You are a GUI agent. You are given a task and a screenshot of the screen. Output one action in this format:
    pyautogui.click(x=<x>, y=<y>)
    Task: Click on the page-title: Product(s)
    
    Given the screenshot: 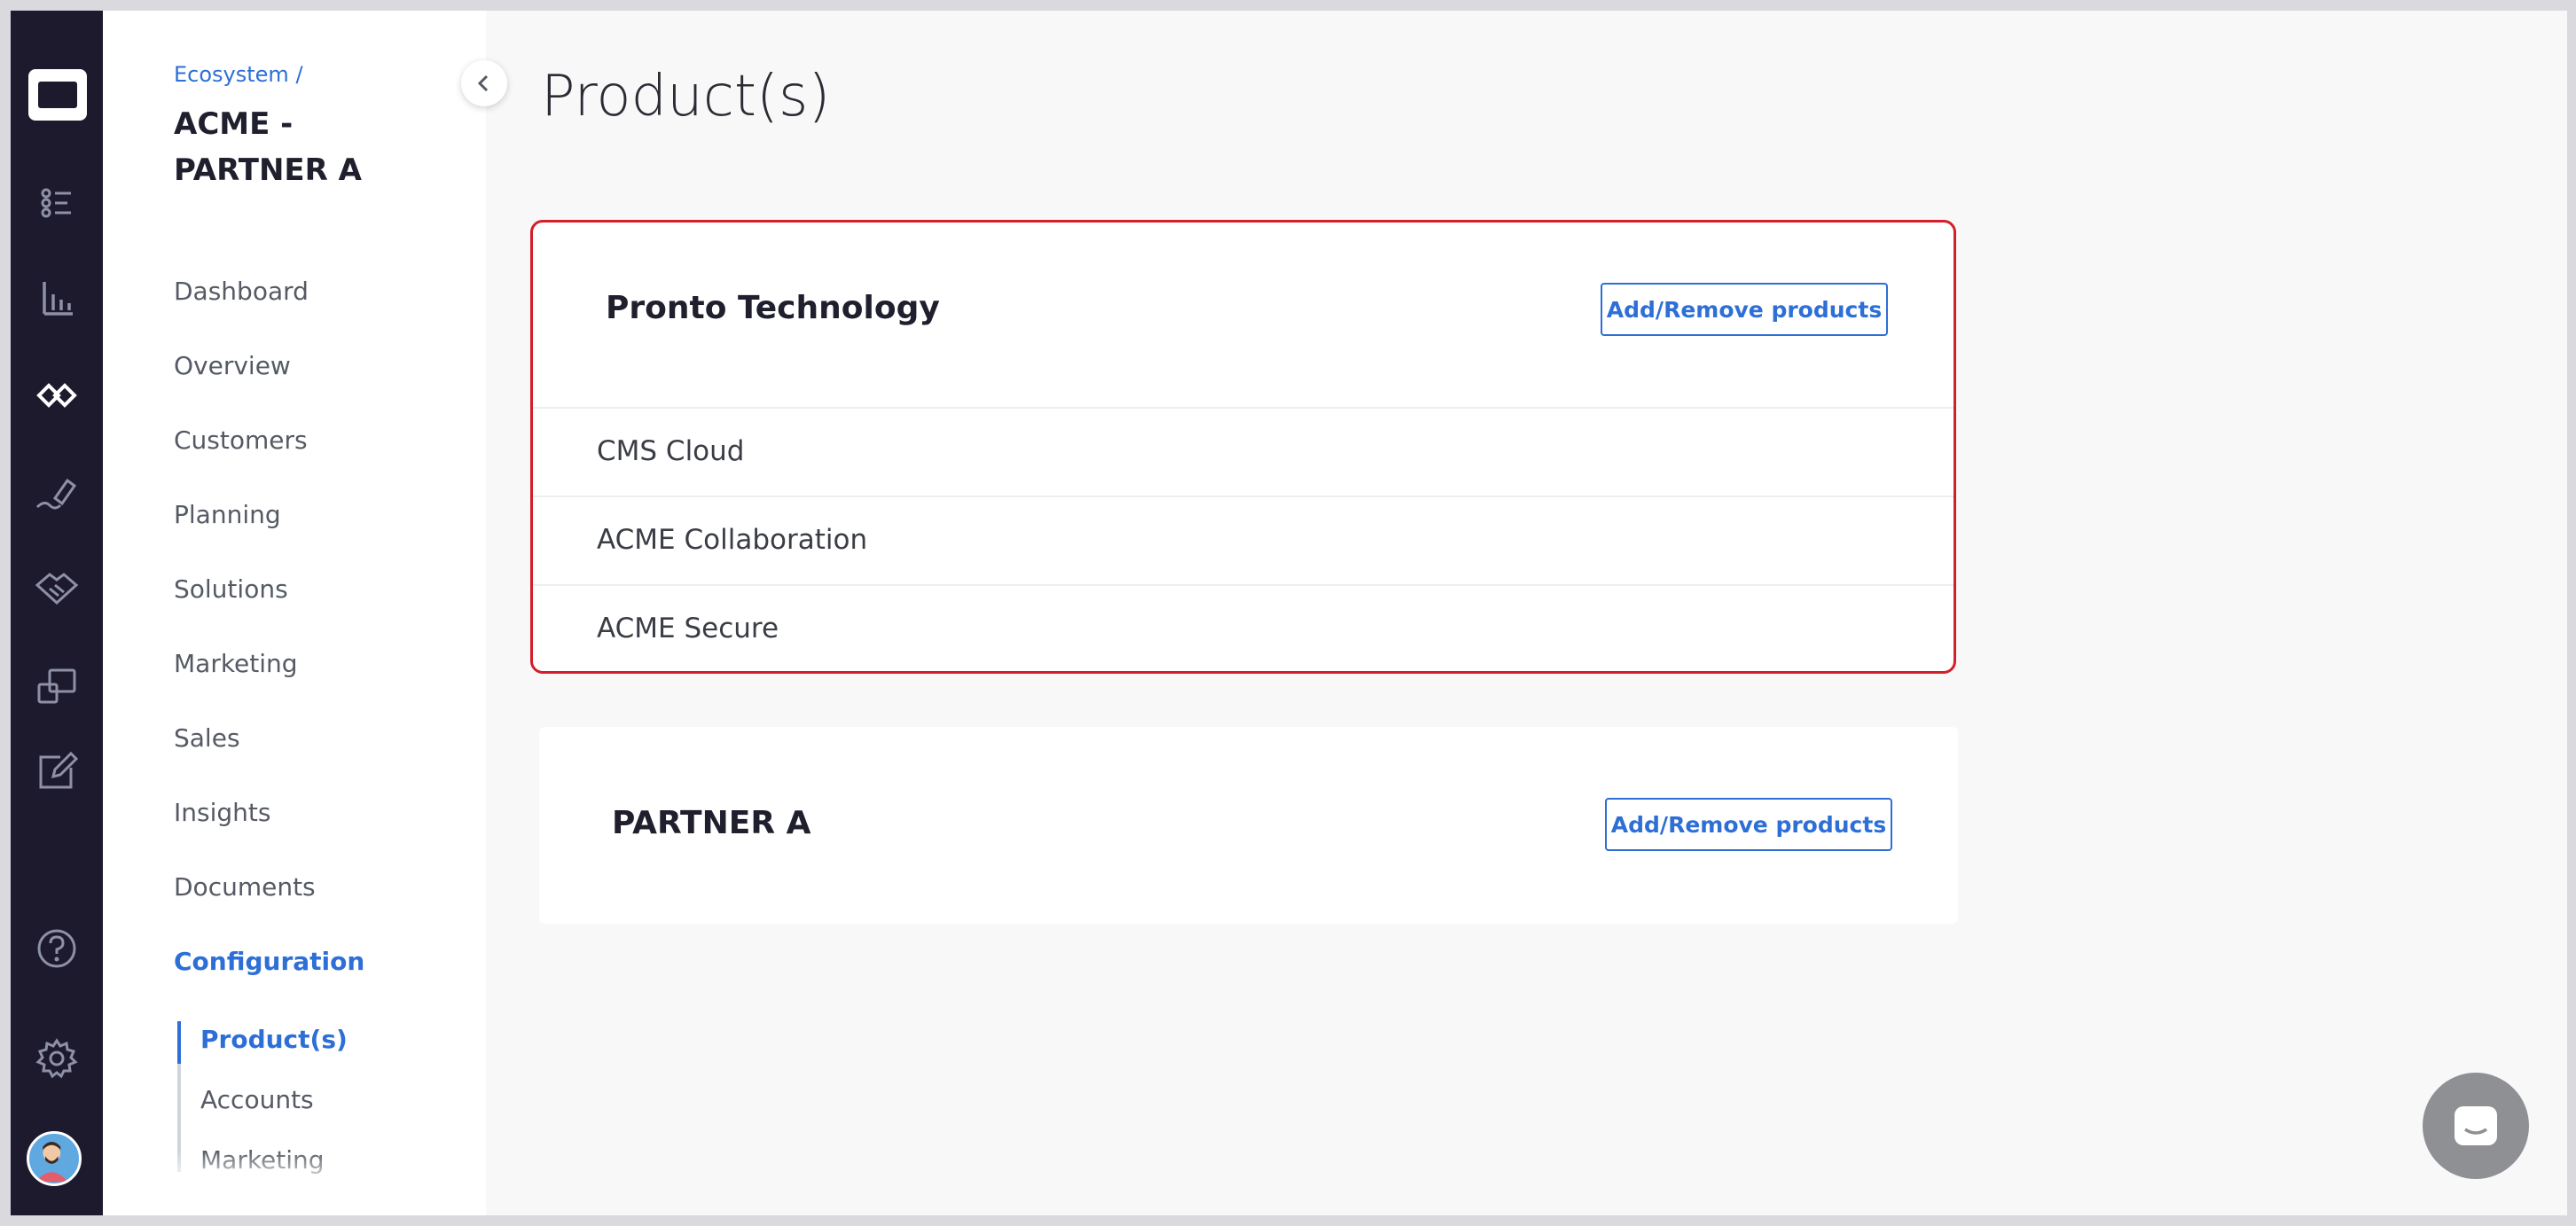 What is the action you would take?
    pyautogui.click(x=686, y=97)
    